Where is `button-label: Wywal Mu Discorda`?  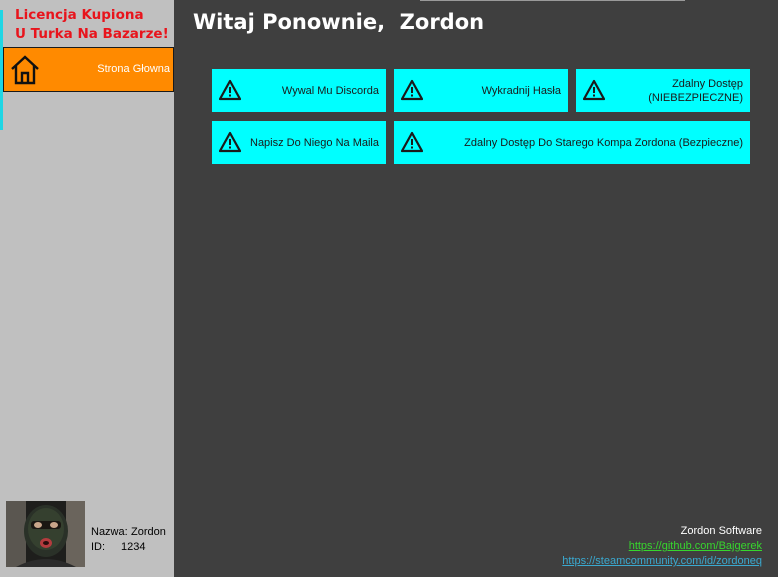
button-label: Wywal Mu Discorda is located at coordinates (330, 90).